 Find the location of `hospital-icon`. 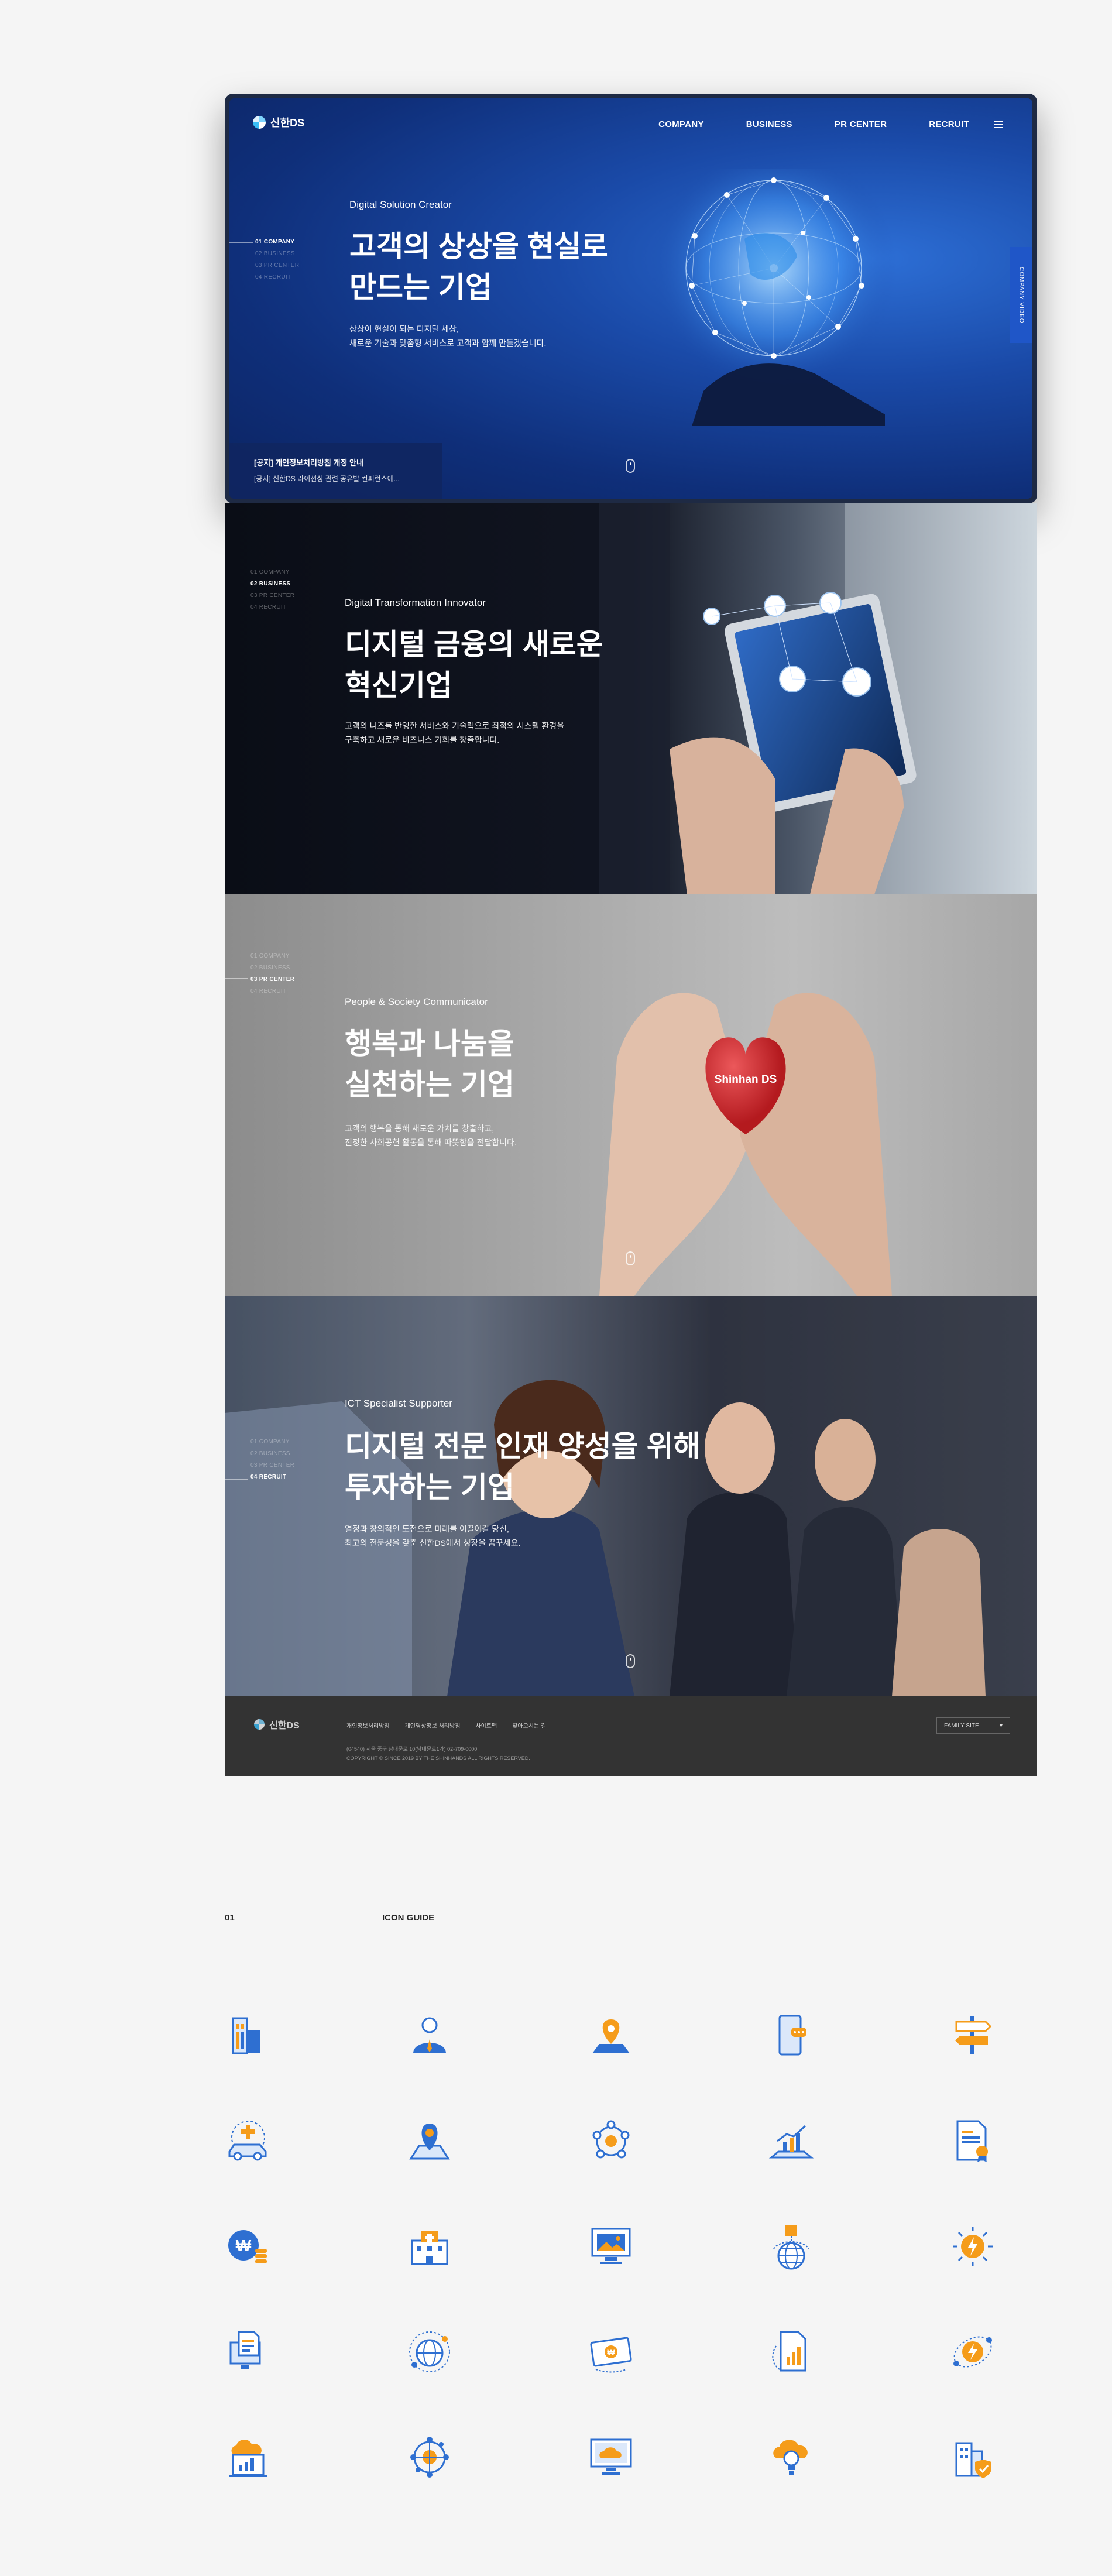

hospital-icon is located at coordinates (429, 2246).